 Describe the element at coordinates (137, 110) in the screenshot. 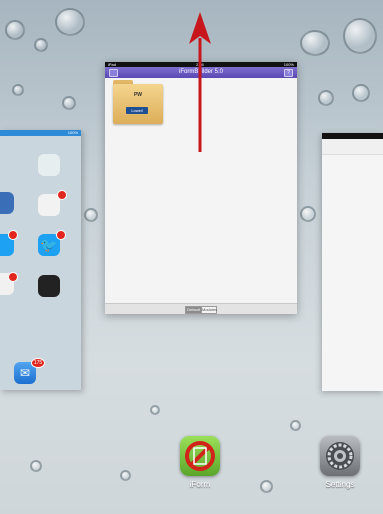

I see `folder-badge: Lowell` at that location.